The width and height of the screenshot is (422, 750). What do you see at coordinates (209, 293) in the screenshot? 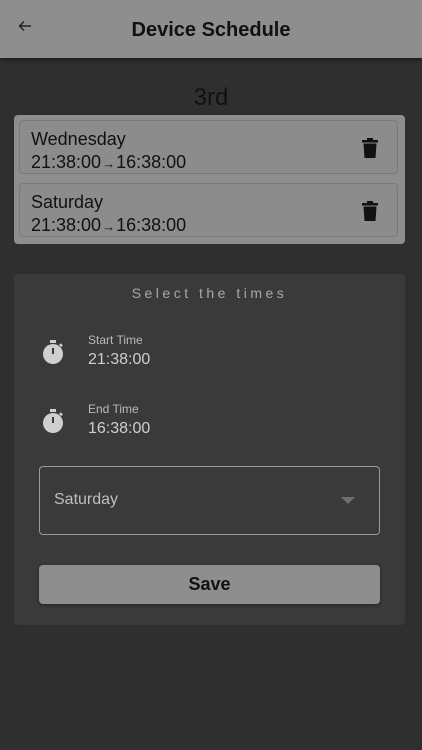
I see `panel-title: Select the times` at bounding box center [209, 293].